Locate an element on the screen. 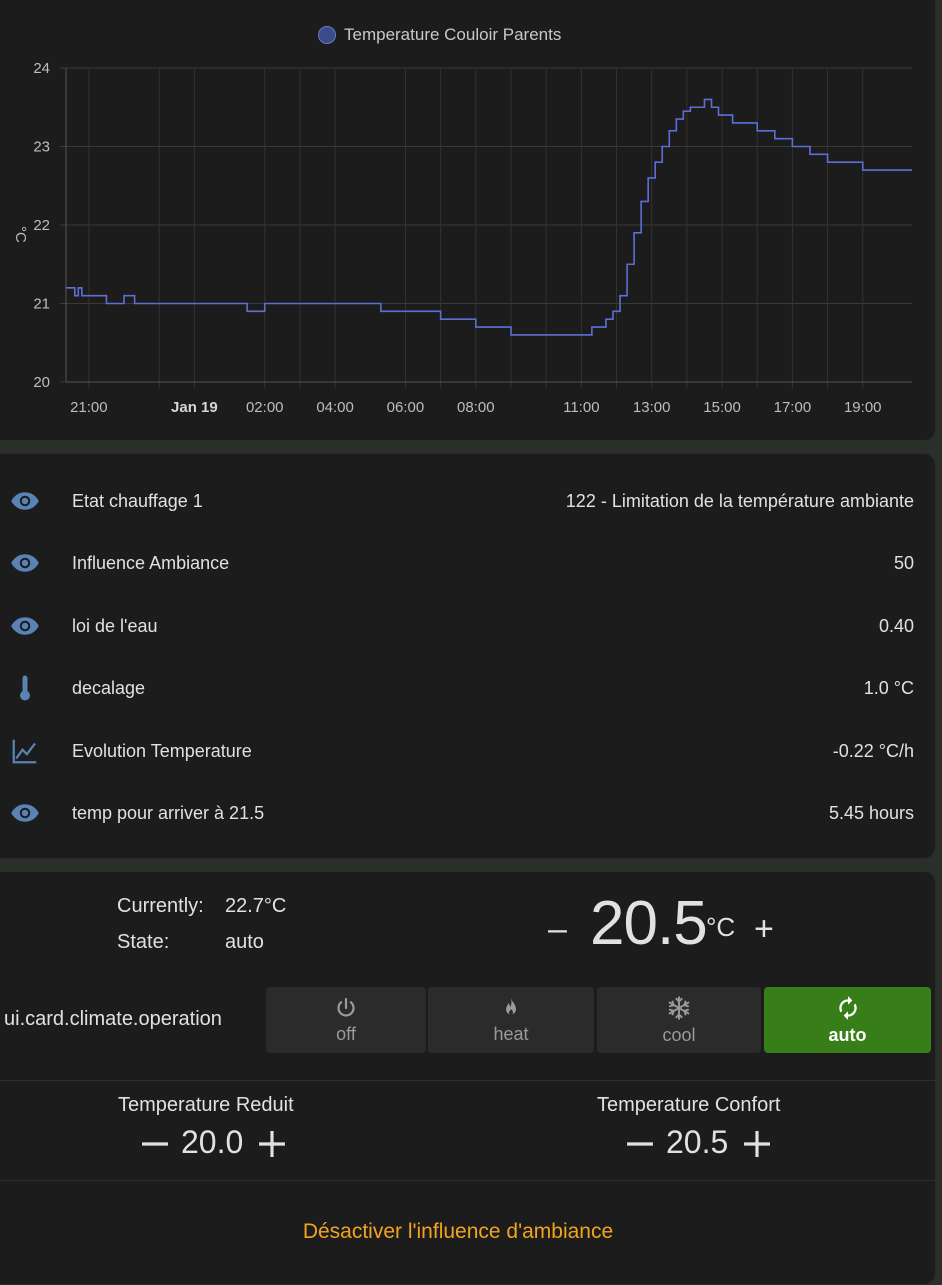  entity-name: Influence Ambiance is located at coordinates (151, 562).